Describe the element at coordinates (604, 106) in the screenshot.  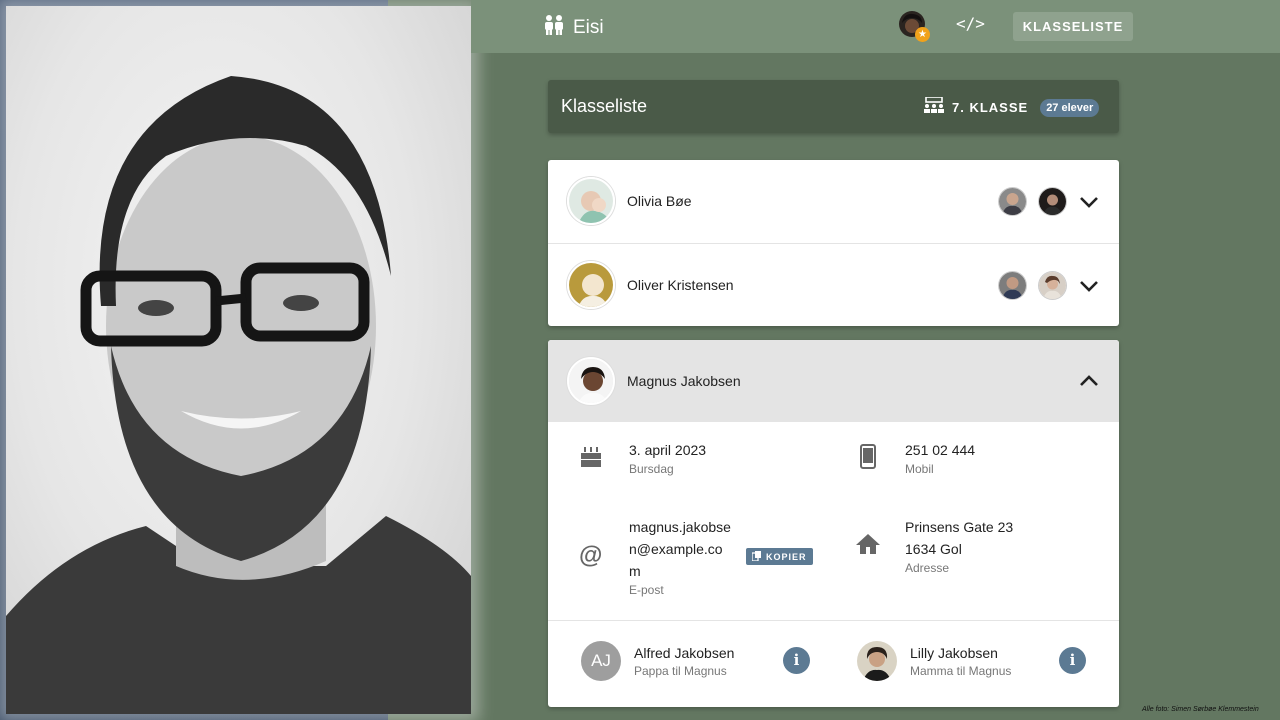
I see `page-title: Klasseliste` at that location.